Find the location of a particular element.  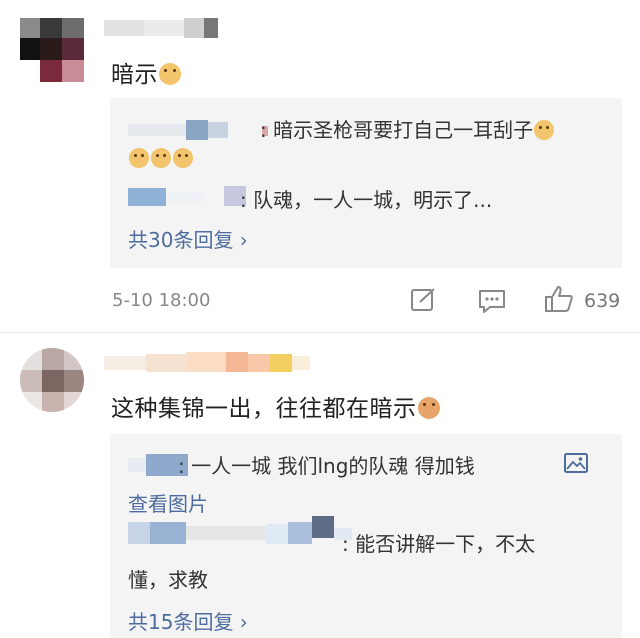

divider is located at coordinates (320, 332).